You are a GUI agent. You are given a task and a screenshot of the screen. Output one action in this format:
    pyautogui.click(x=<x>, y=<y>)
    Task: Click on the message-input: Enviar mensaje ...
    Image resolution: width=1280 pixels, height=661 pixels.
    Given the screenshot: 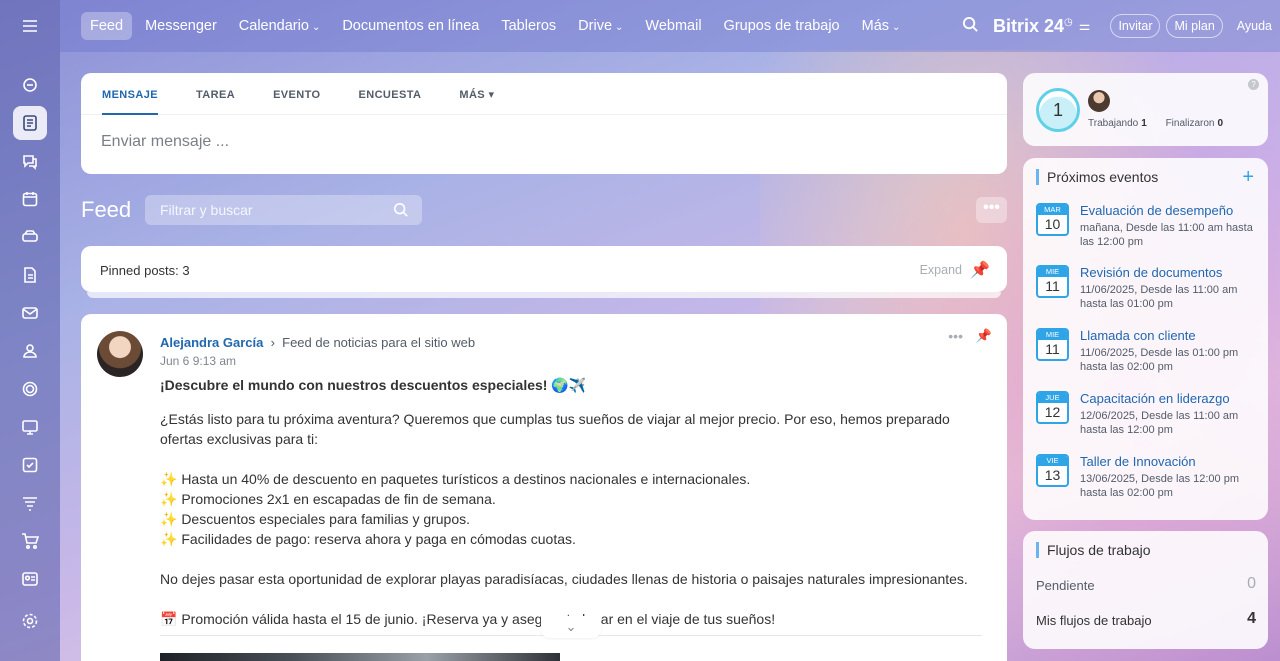 What is the action you would take?
    pyautogui.click(x=544, y=142)
    